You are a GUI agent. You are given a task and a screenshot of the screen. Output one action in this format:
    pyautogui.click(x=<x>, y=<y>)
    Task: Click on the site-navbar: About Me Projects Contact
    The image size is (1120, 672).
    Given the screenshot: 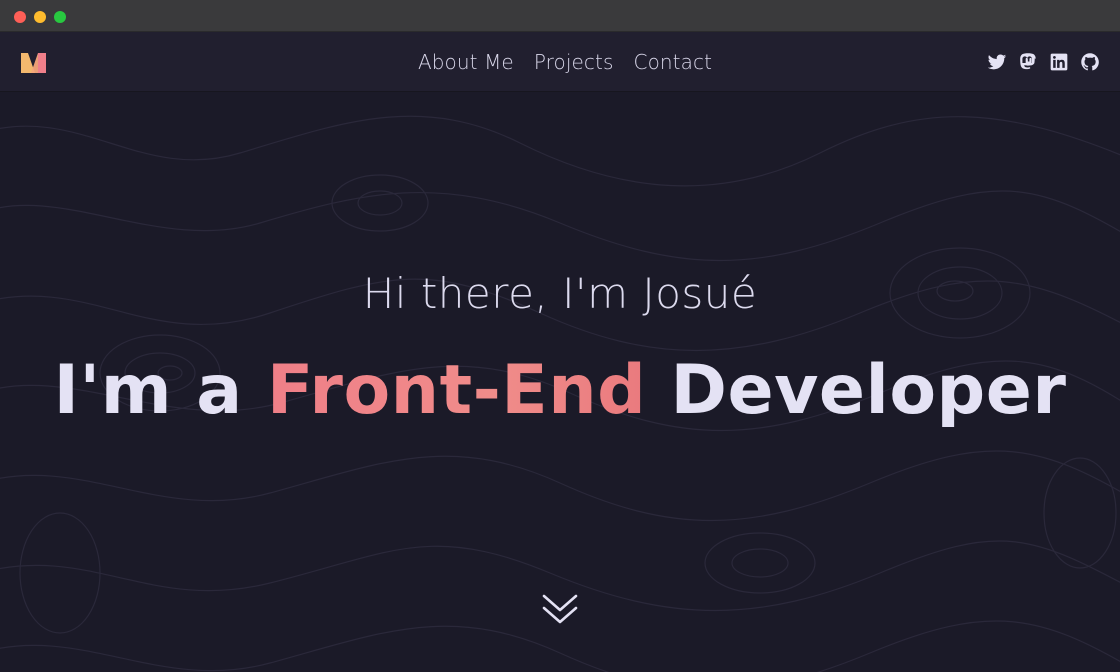 What is the action you would take?
    pyautogui.click(x=560, y=62)
    